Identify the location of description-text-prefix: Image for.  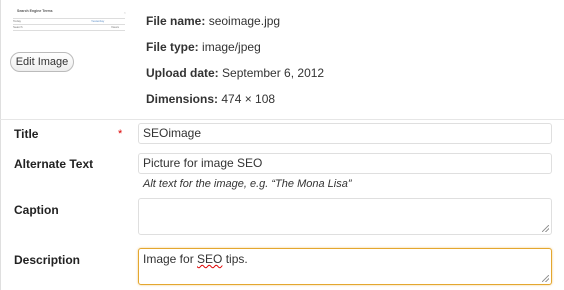
(170, 259).